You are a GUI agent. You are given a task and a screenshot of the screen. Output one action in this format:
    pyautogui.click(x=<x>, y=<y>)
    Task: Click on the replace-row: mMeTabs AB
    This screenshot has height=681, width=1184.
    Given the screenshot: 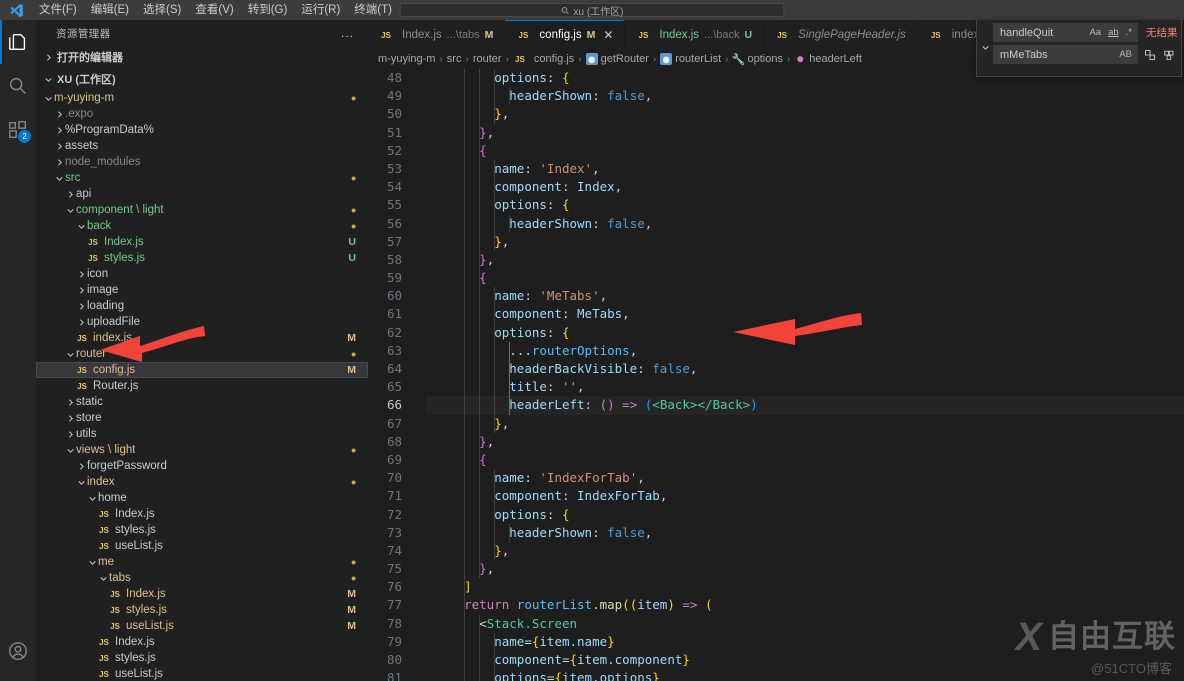 What is the action you would take?
    pyautogui.click(x=1085, y=54)
    